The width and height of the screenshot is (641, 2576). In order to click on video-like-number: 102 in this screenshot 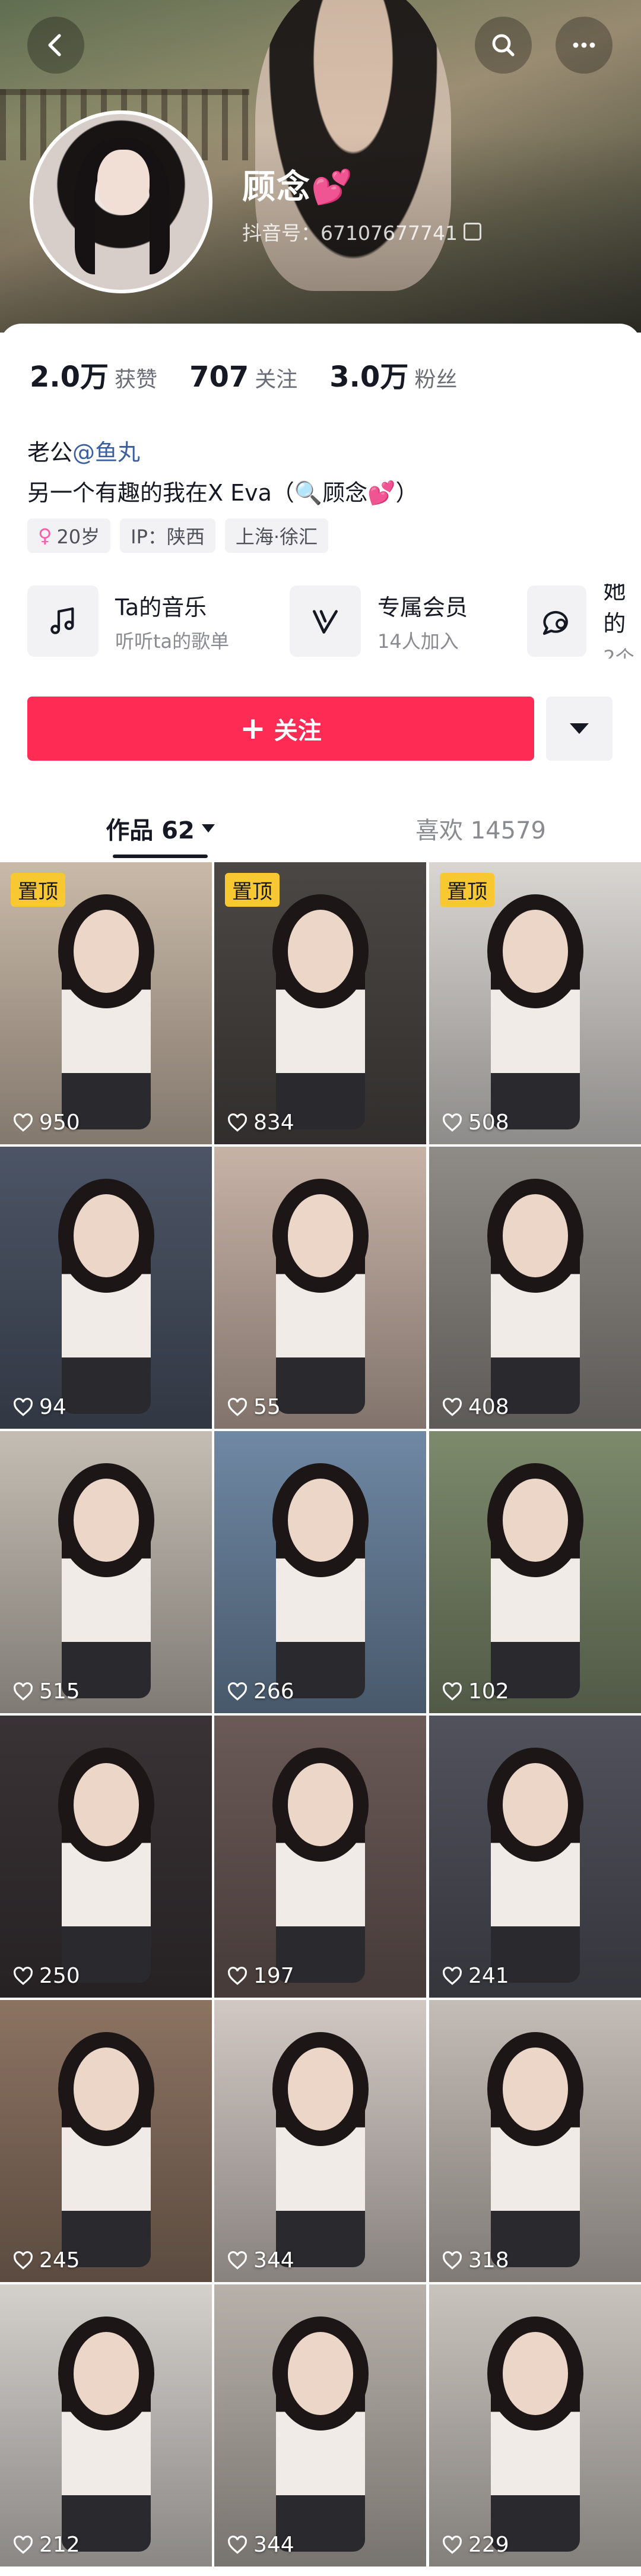, I will do `click(488, 1691)`.